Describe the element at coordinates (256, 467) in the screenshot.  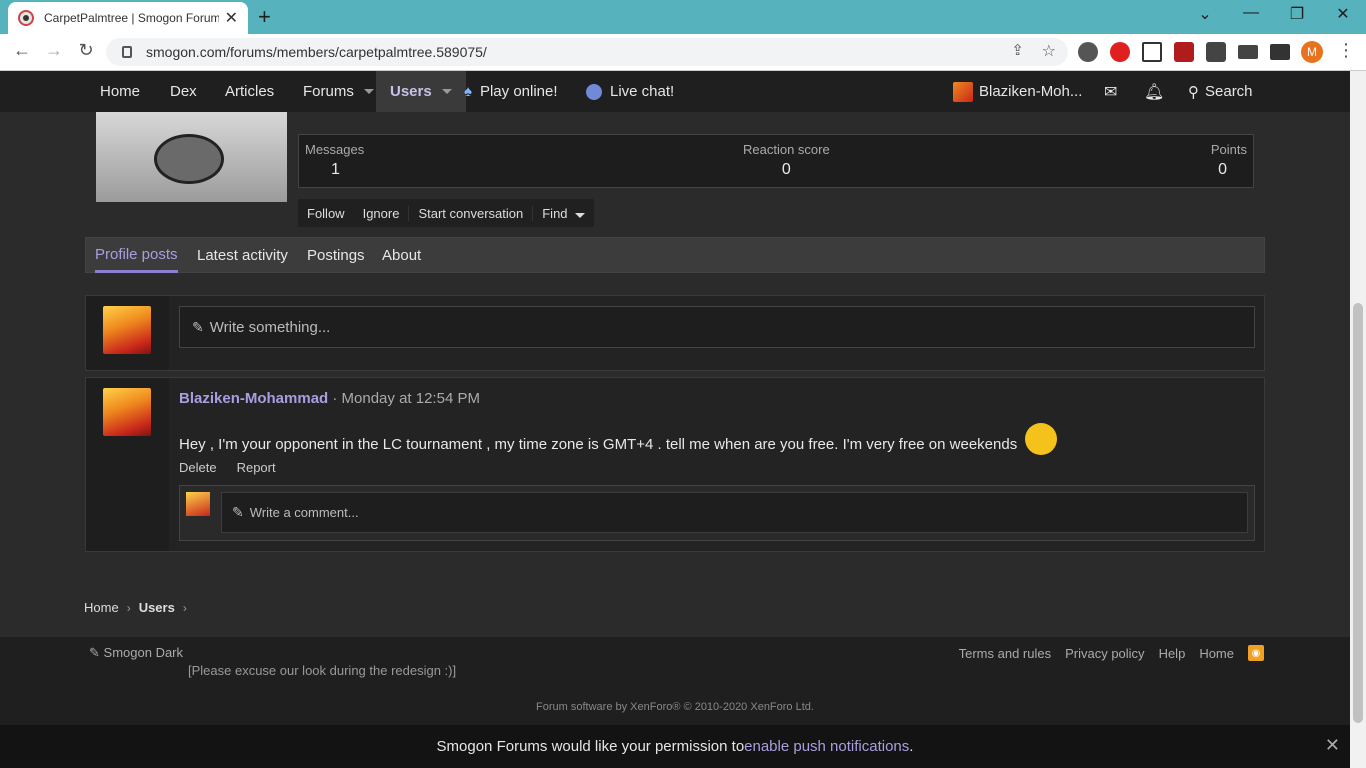
I see `report-link: Report` at that location.